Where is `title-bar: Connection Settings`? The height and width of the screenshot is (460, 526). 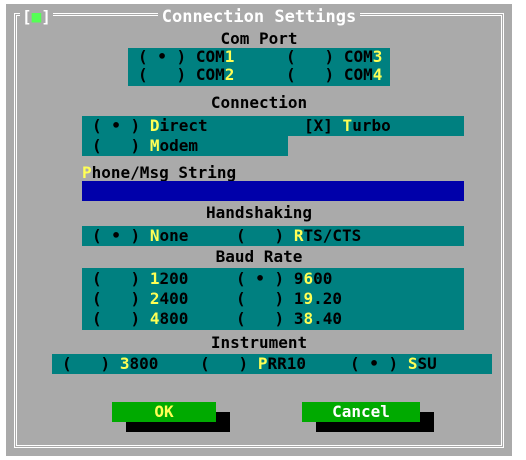
title-bar: Connection Settings is located at coordinates (259, 17).